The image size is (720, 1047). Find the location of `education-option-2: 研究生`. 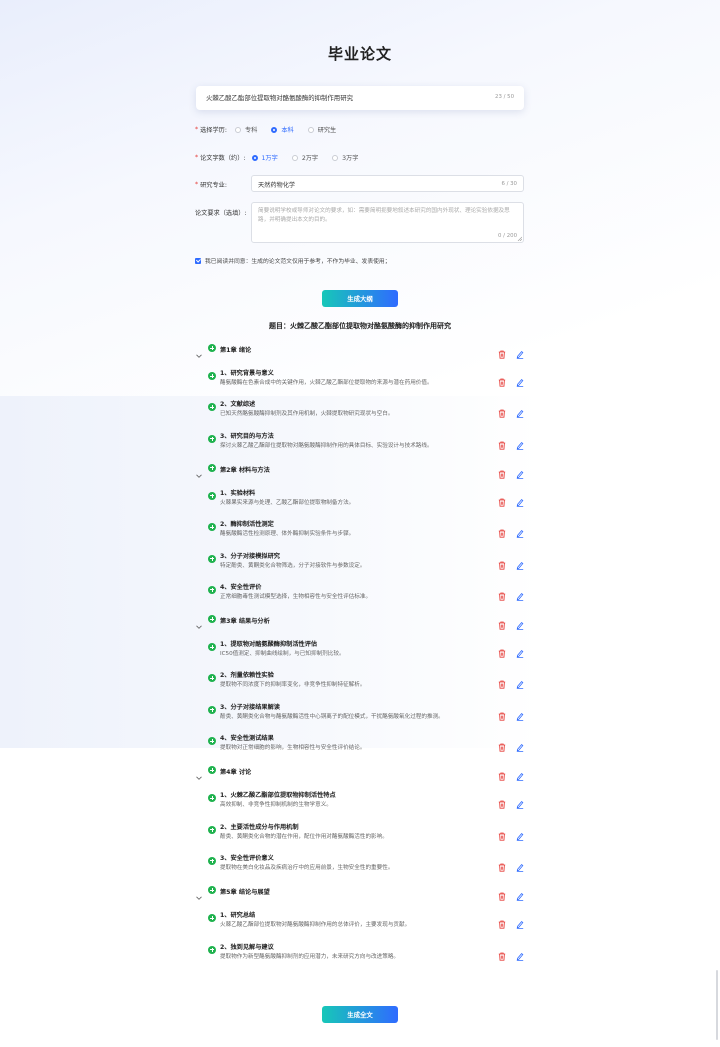

education-option-2: 研究生 is located at coordinates (321, 129).